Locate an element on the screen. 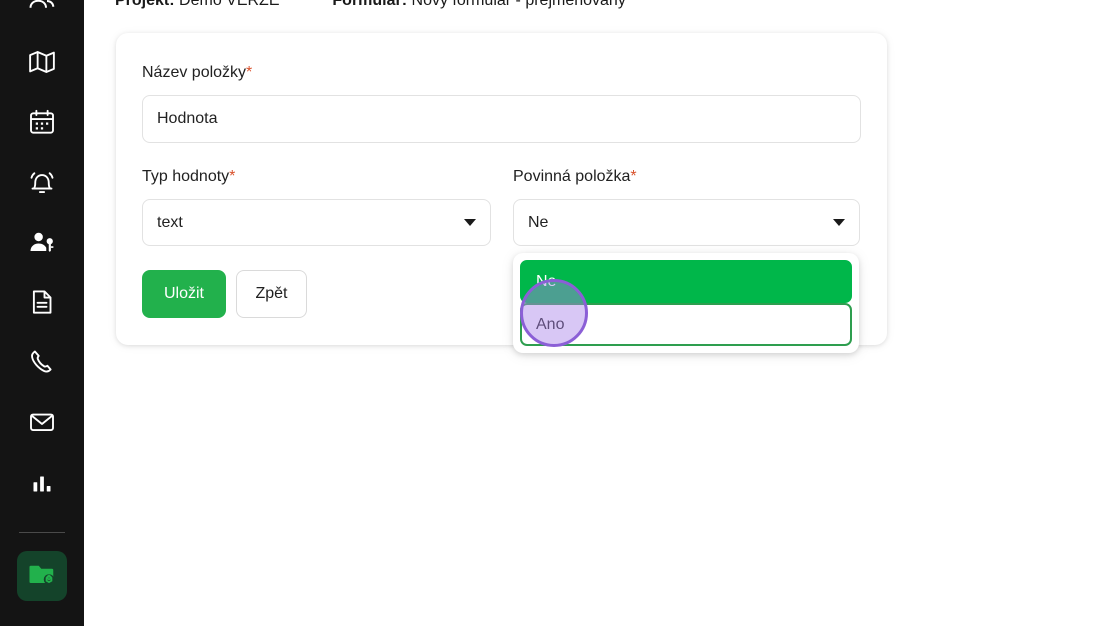 The image size is (1120, 626). required-select: Ne is located at coordinates (686, 222).